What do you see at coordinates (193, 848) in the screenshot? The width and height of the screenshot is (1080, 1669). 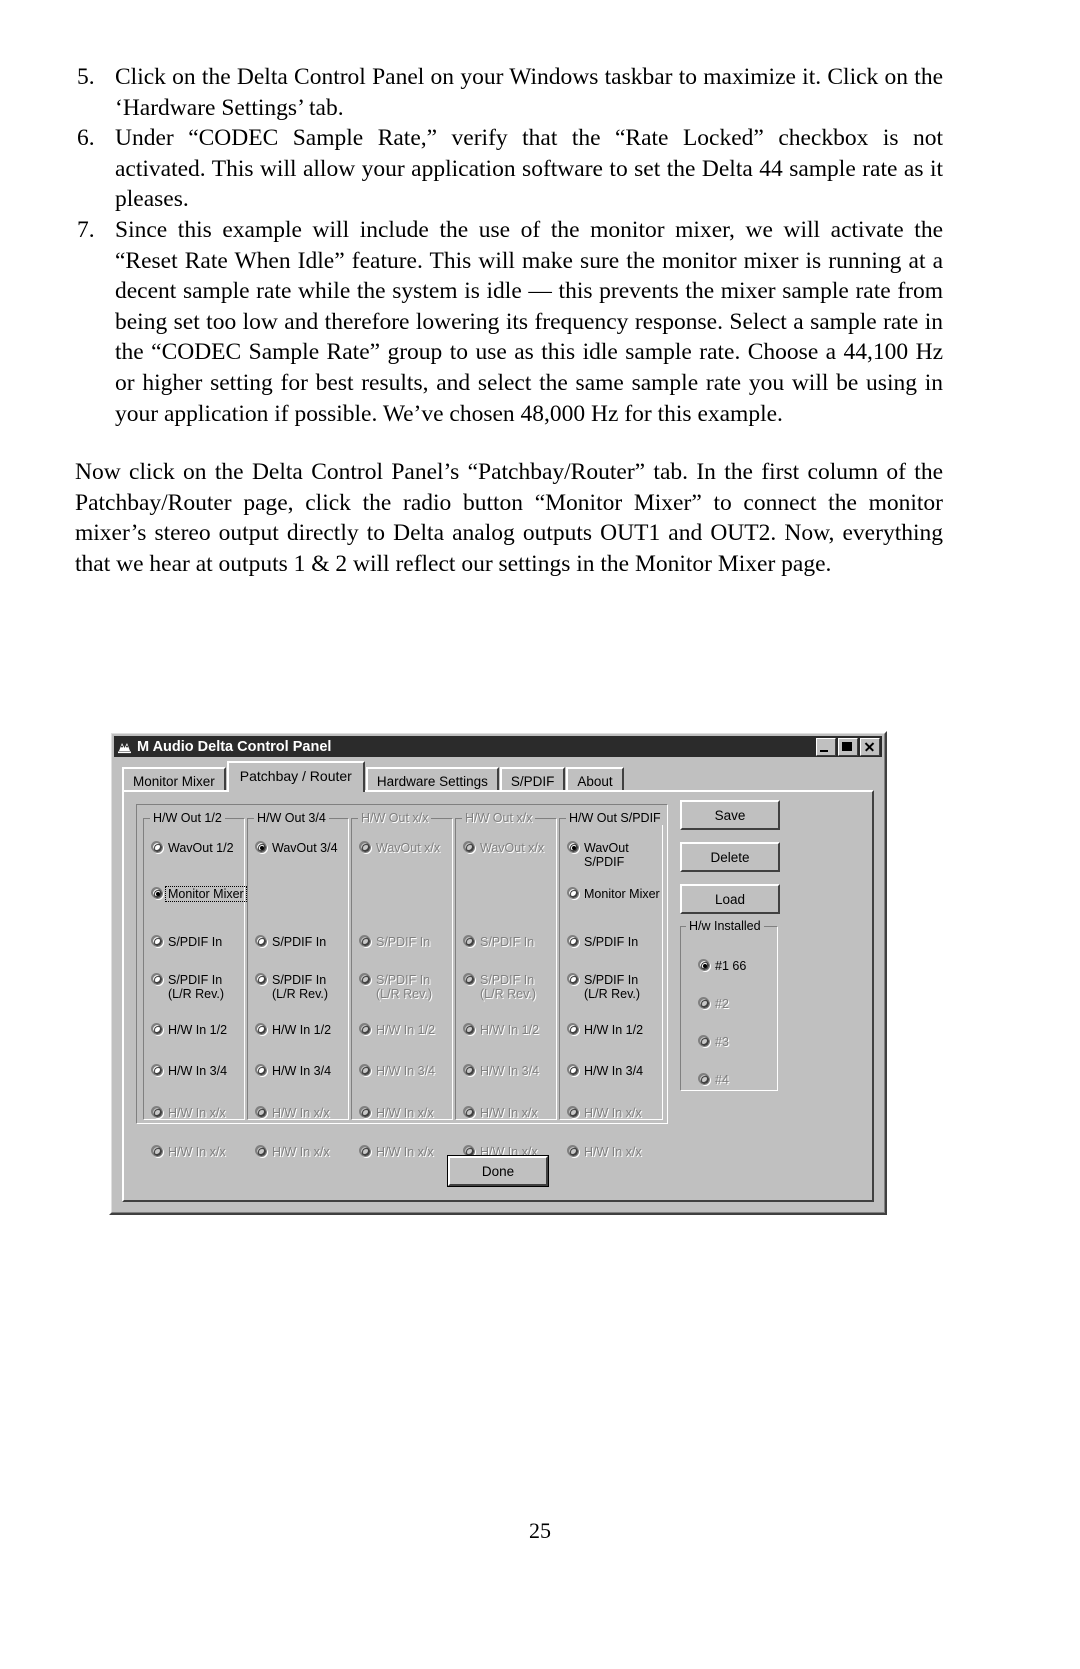 I see `radio-option: WavOut 1/2` at bounding box center [193, 848].